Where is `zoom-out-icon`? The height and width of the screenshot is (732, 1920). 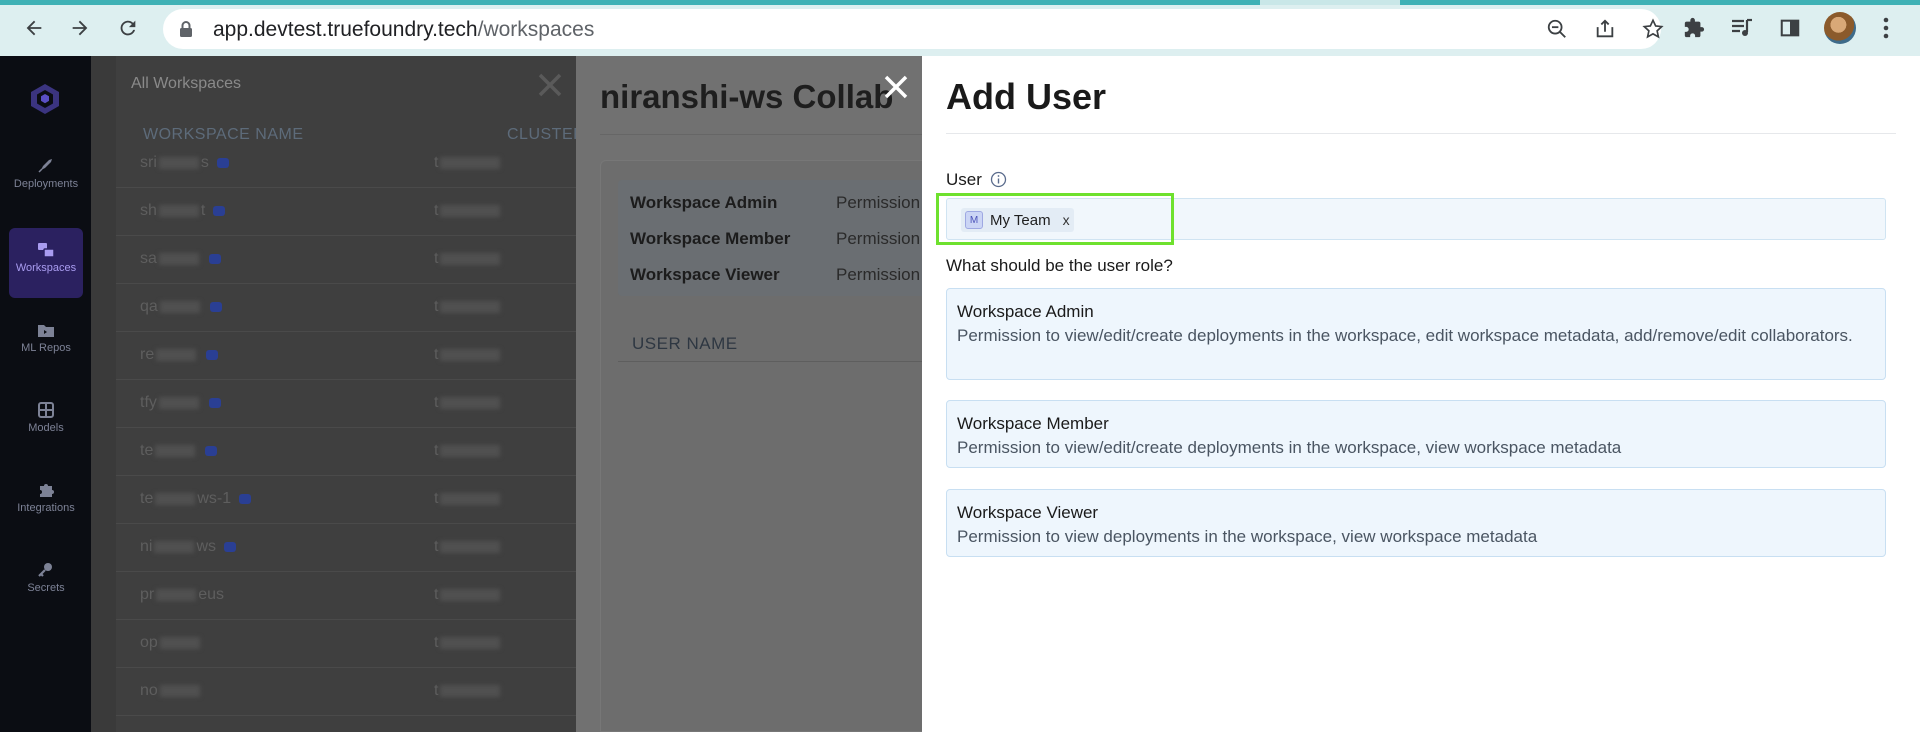 zoom-out-icon is located at coordinates (1556, 28).